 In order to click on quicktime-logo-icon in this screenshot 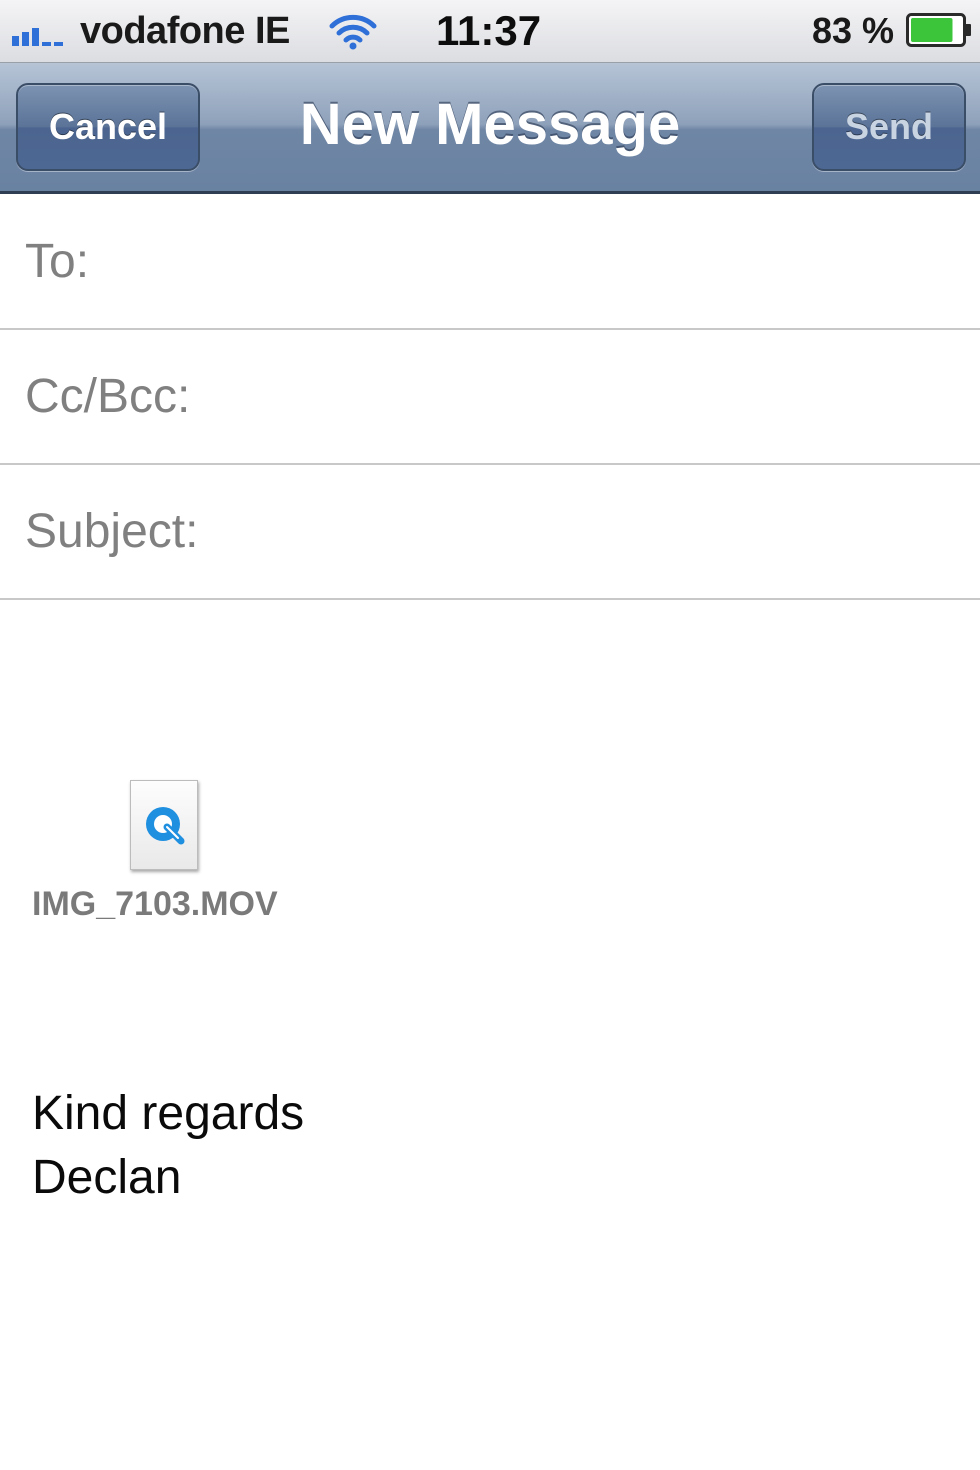, I will do `click(165, 826)`.